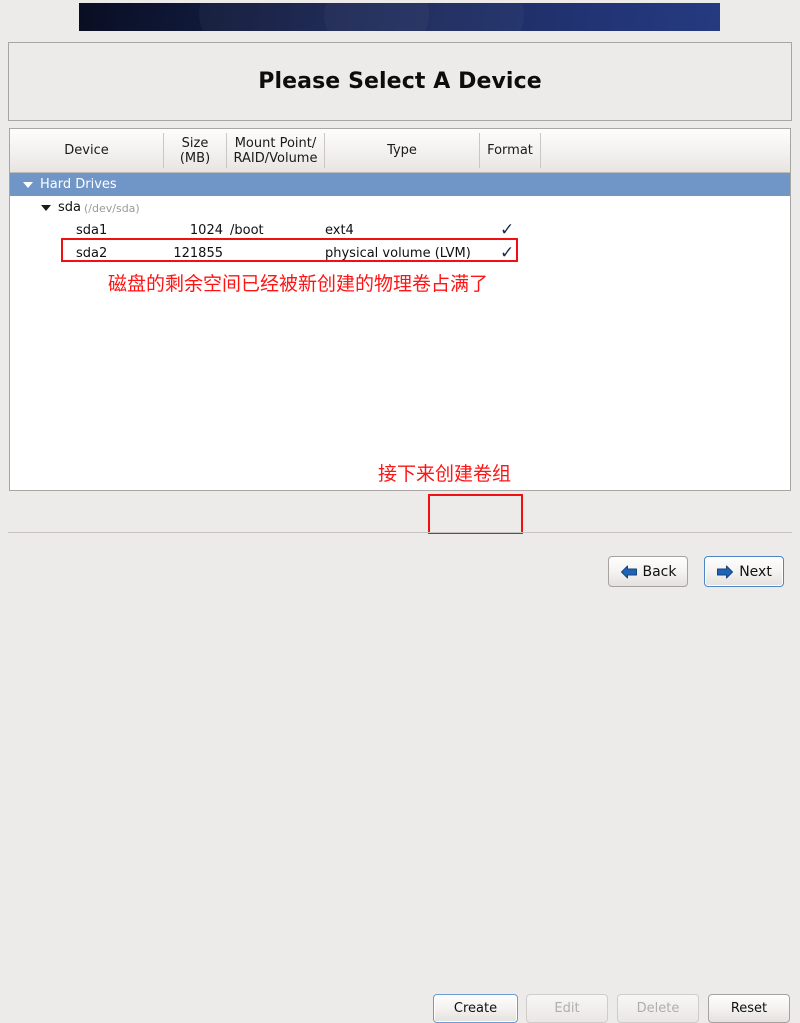 This screenshot has height=1023, width=800. Describe the element at coordinates (540, 150) in the screenshot. I see `column-divider` at that location.